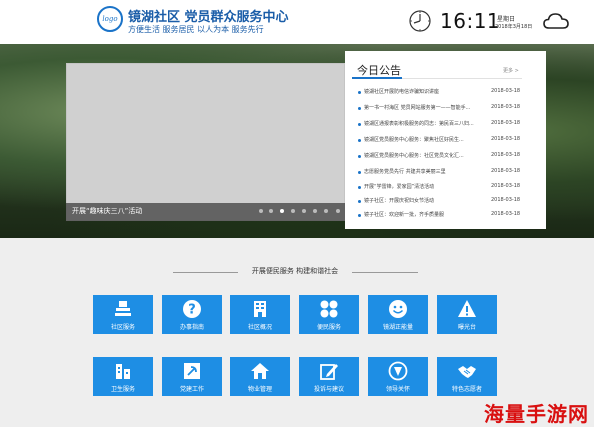 This screenshot has width=594, height=427. Describe the element at coordinates (511, 70) in the screenshot. I see `more-link: 更多 >` at that location.